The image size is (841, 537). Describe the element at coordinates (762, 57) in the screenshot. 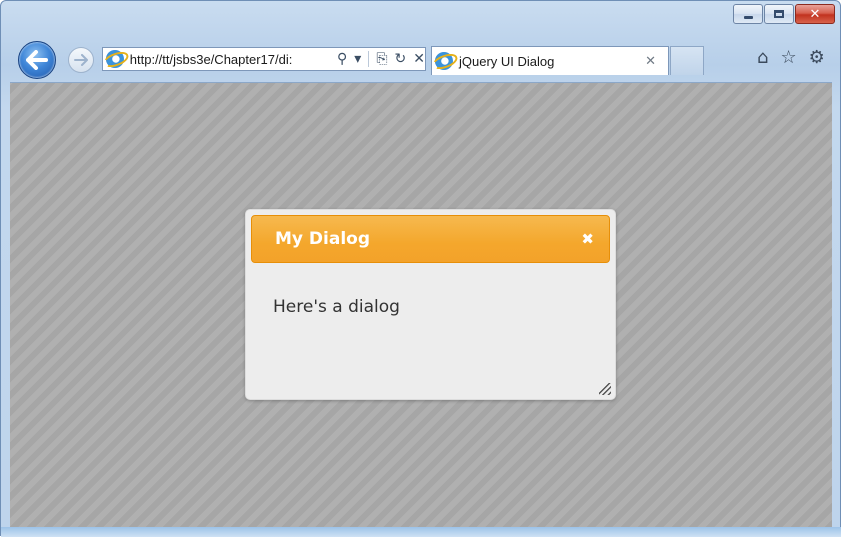

I see `home-icon: ⌂` at that location.